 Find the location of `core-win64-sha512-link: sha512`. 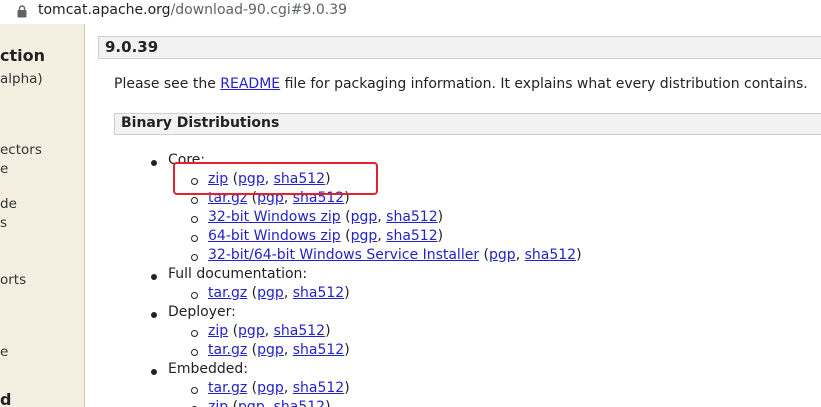

core-win64-sha512-link: sha512 is located at coordinates (411, 236).